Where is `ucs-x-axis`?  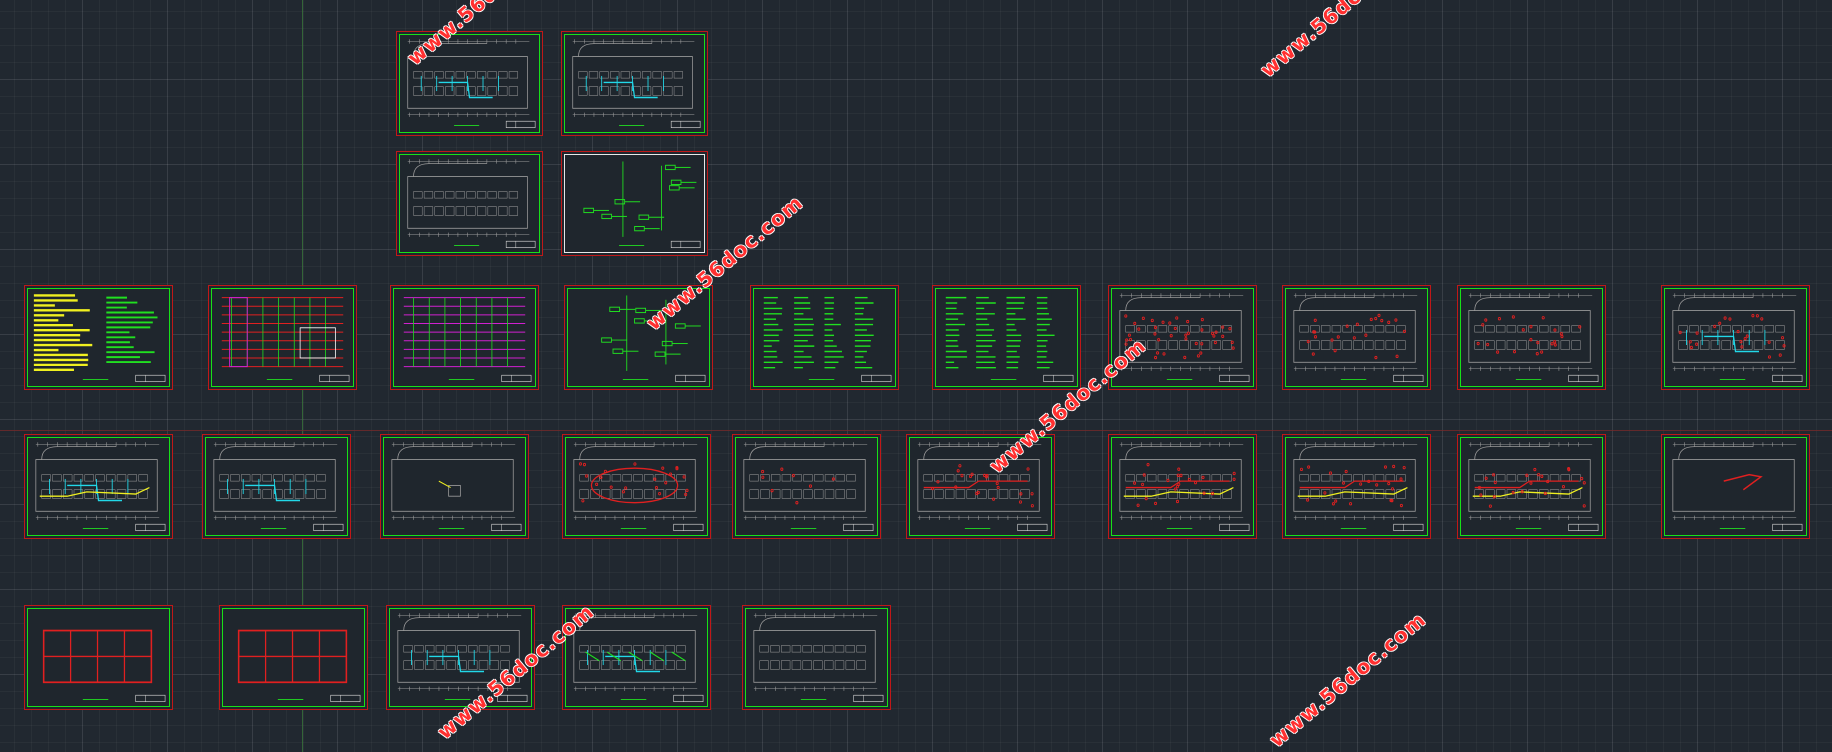 ucs-x-axis is located at coordinates (916, 430).